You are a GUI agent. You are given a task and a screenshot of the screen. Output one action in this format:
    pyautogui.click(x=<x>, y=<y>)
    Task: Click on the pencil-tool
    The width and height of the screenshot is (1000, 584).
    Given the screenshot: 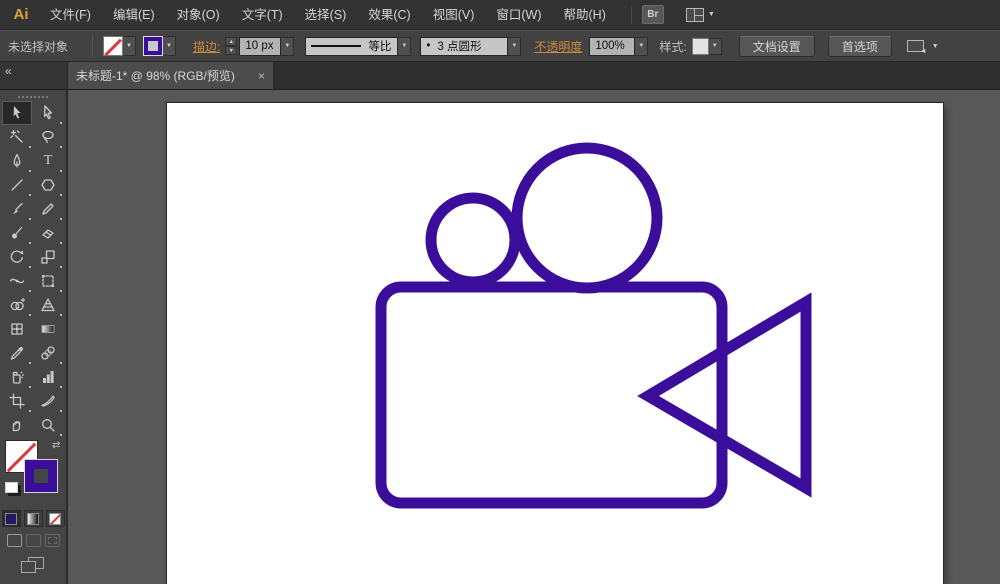 What is the action you would take?
    pyautogui.click(x=48, y=209)
    